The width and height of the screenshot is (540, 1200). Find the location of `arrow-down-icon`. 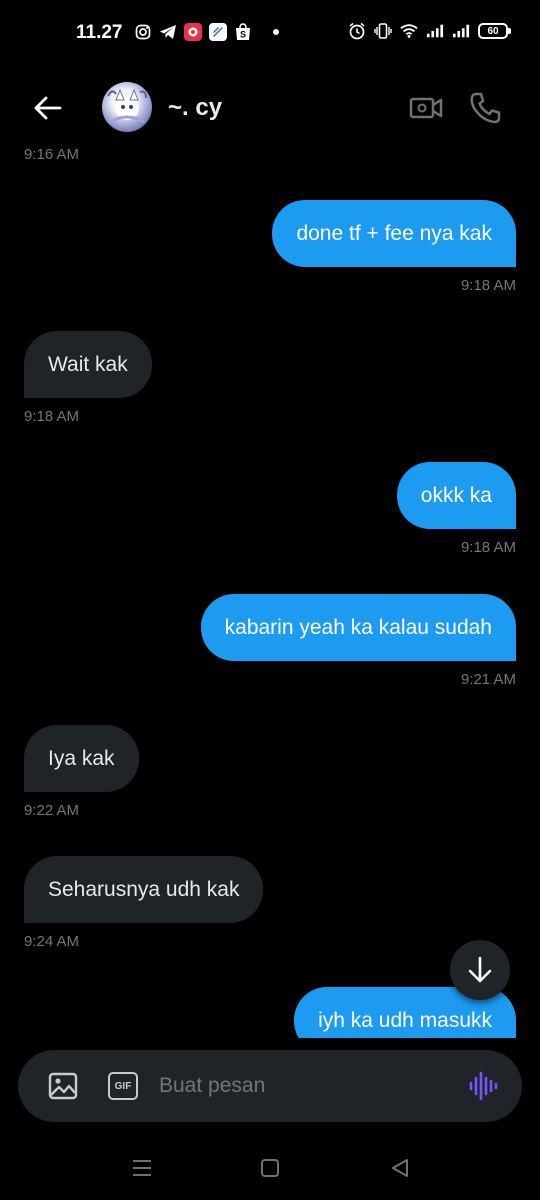

arrow-down-icon is located at coordinates (480, 969).